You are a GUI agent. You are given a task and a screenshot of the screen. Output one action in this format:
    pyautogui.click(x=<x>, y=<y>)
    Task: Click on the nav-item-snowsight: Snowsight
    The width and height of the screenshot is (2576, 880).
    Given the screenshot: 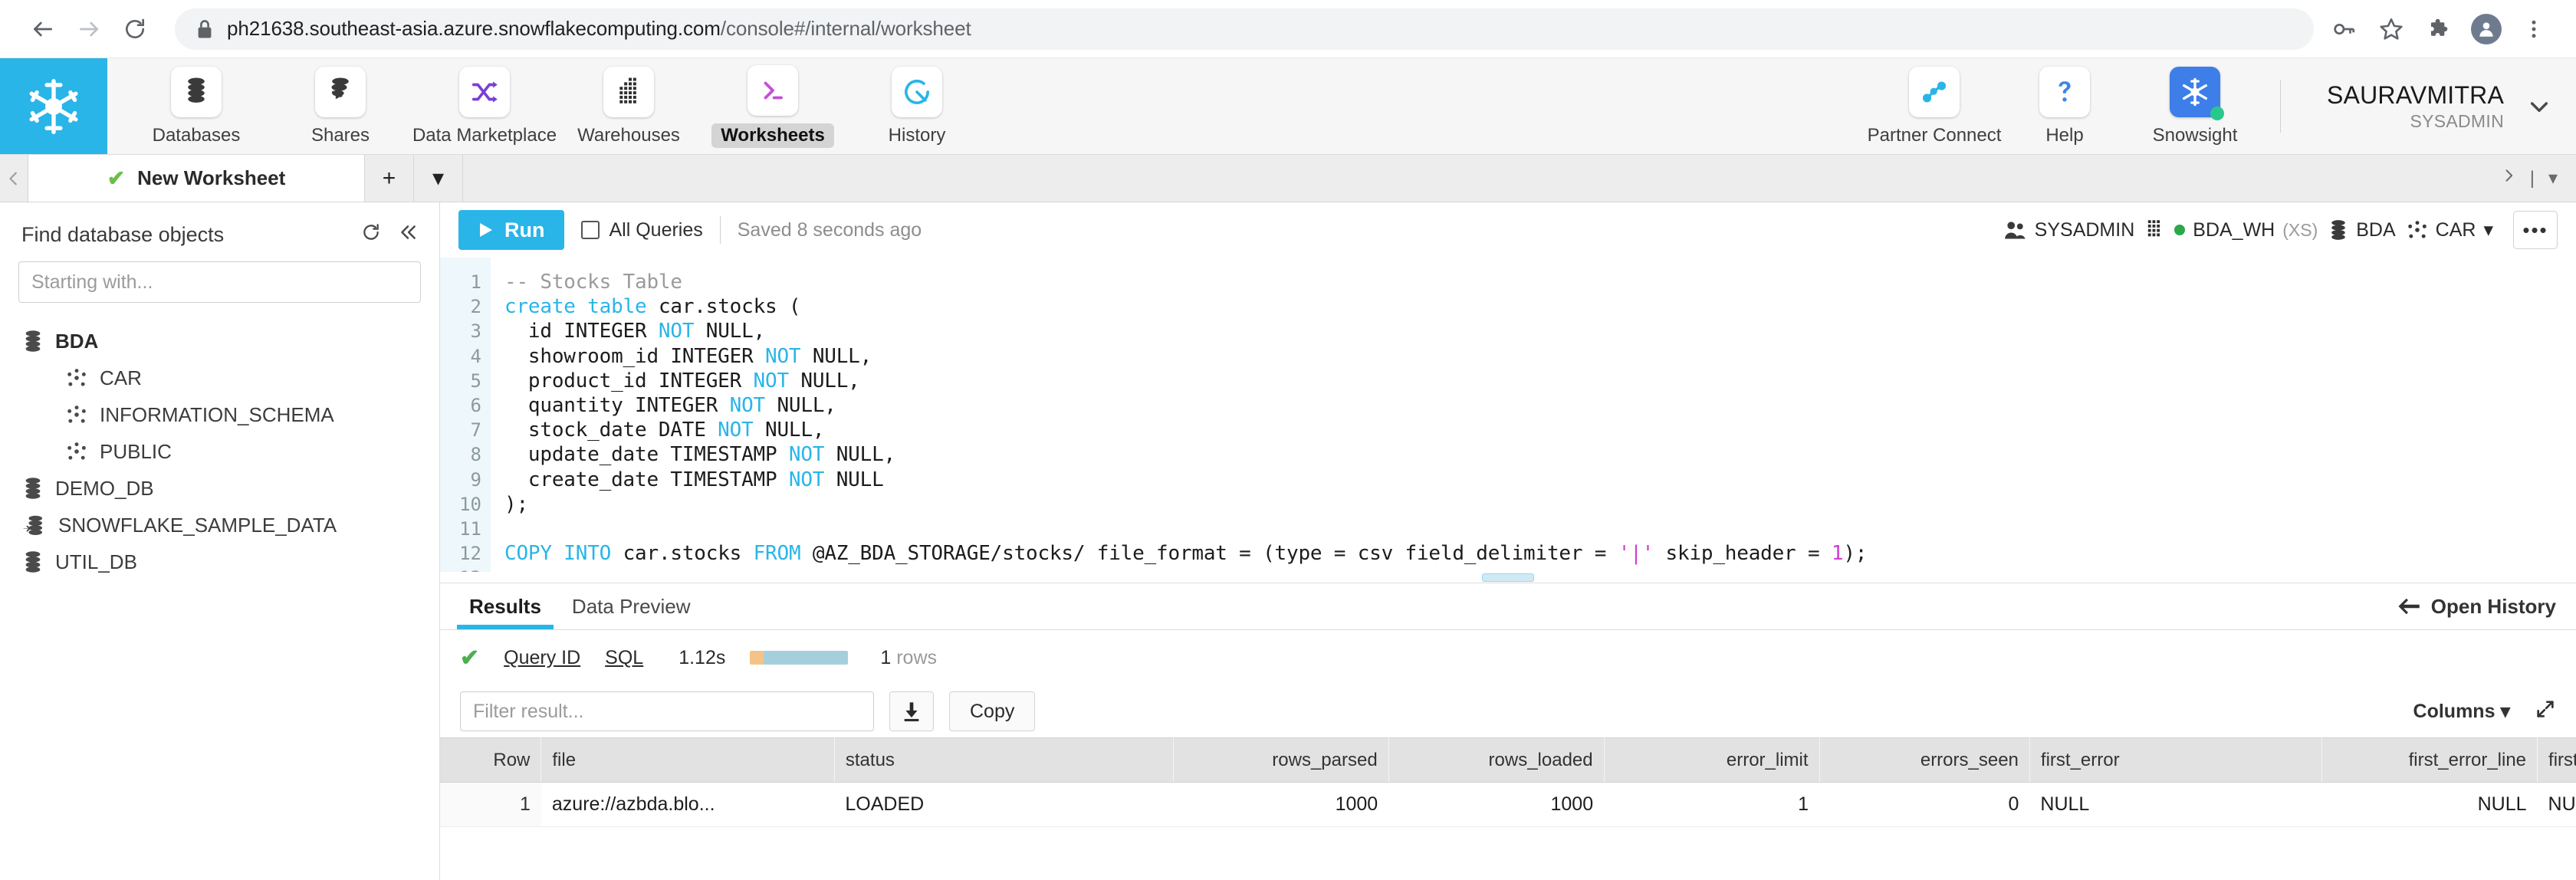 What is the action you would take?
    pyautogui.click(x=2195, y=106)
    